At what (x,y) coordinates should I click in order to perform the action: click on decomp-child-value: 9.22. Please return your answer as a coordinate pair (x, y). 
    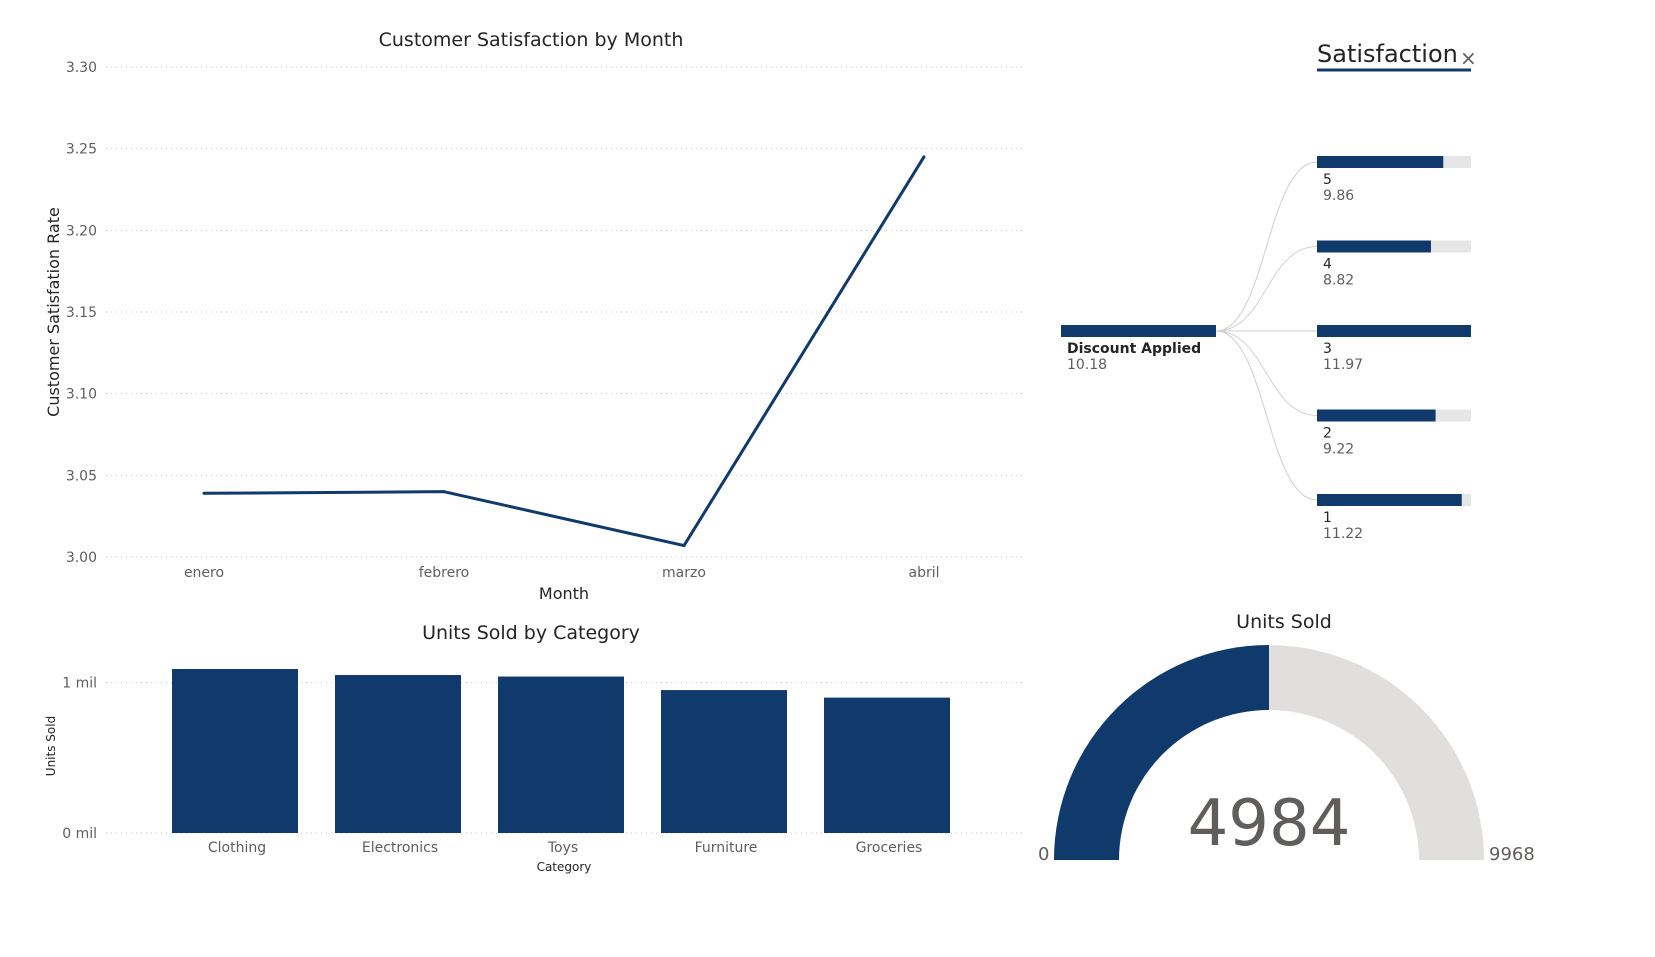
    Looking at the image, I should click on (1338, 450).